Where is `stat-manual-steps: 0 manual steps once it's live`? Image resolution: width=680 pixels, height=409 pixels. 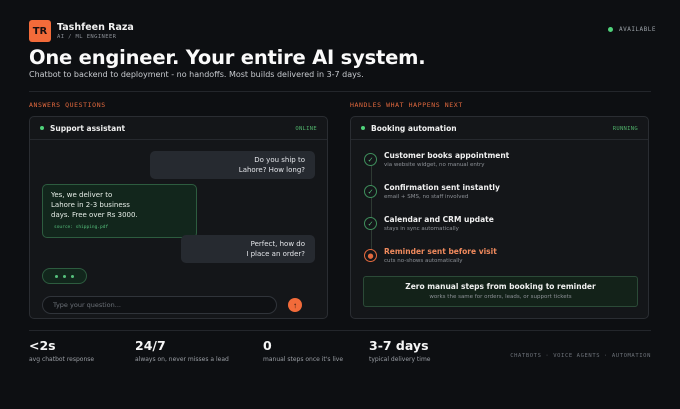
stat-manual-steps: 0 manual steps once it's live is located at coordinates (303, 350).